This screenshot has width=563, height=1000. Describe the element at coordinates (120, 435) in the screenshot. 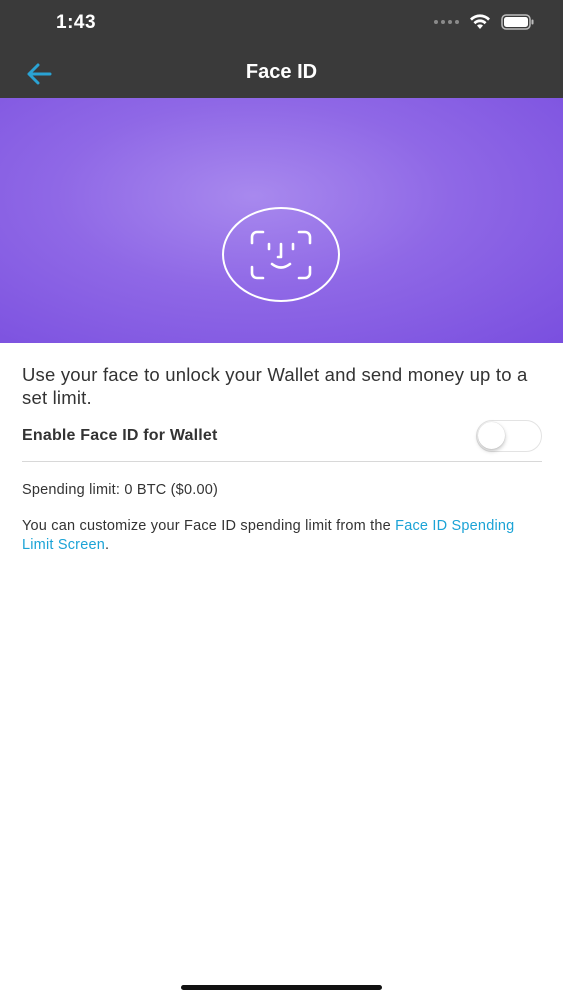

I see `enable-face-id-label: Enable Face ID for Wallet` at that location.